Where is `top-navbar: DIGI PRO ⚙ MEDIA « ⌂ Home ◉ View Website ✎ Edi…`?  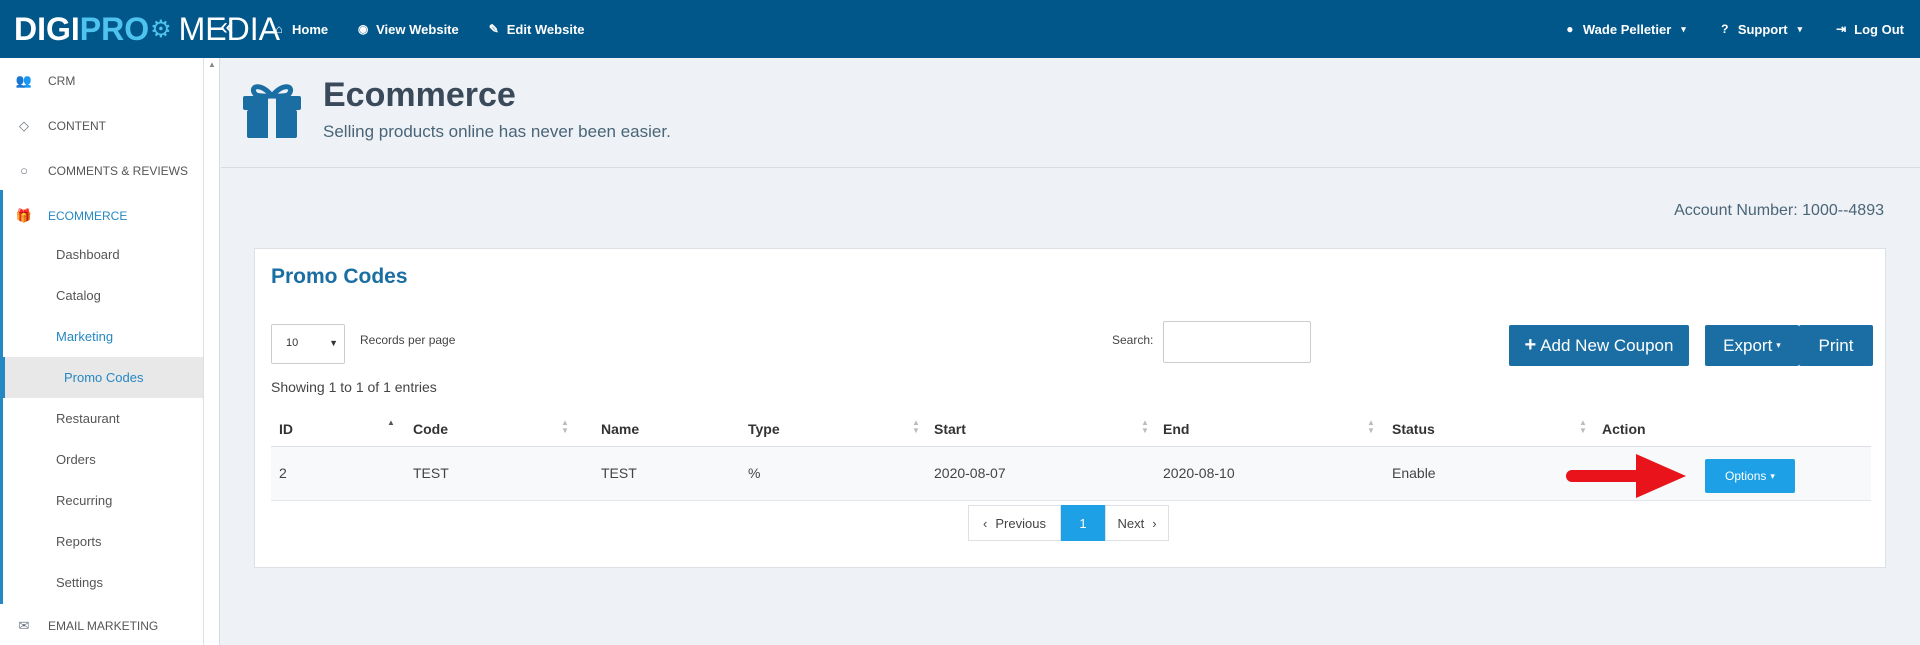 top-navbar: DIGI PRO ⚙ MEDIA « ⌂ Home ◉ View Website ✎ Edi… is located at coordinates (960, 29).